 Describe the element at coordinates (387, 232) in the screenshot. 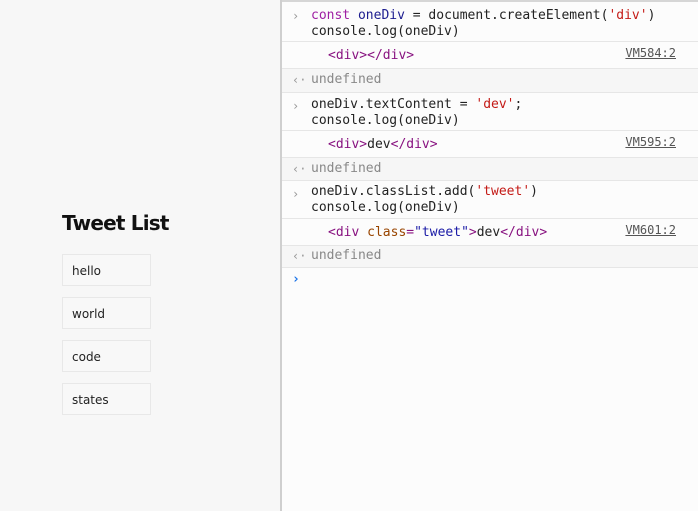

I see `attr-name: class` at that location.